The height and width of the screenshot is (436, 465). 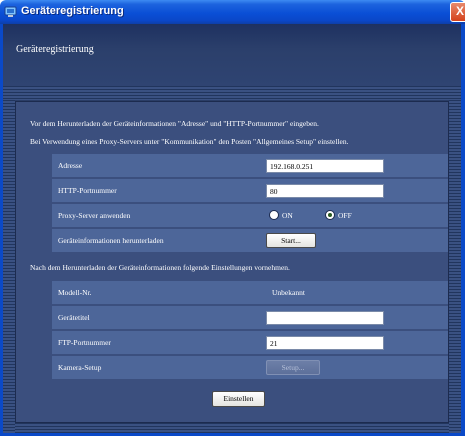 I want to click on download-label: Geräteinformationen herunterladen, so click(x=111, y=240).